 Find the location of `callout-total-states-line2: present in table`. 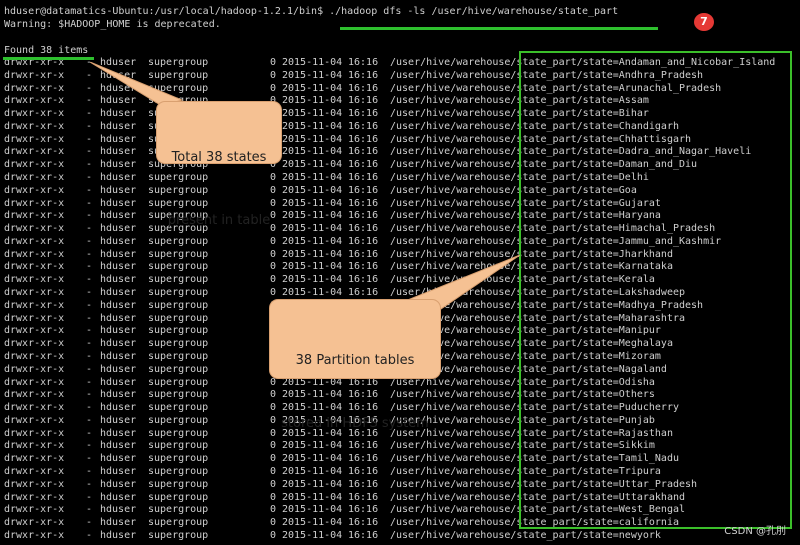

callout-total-states-line2: present in table is located at coordinates (219, 220).